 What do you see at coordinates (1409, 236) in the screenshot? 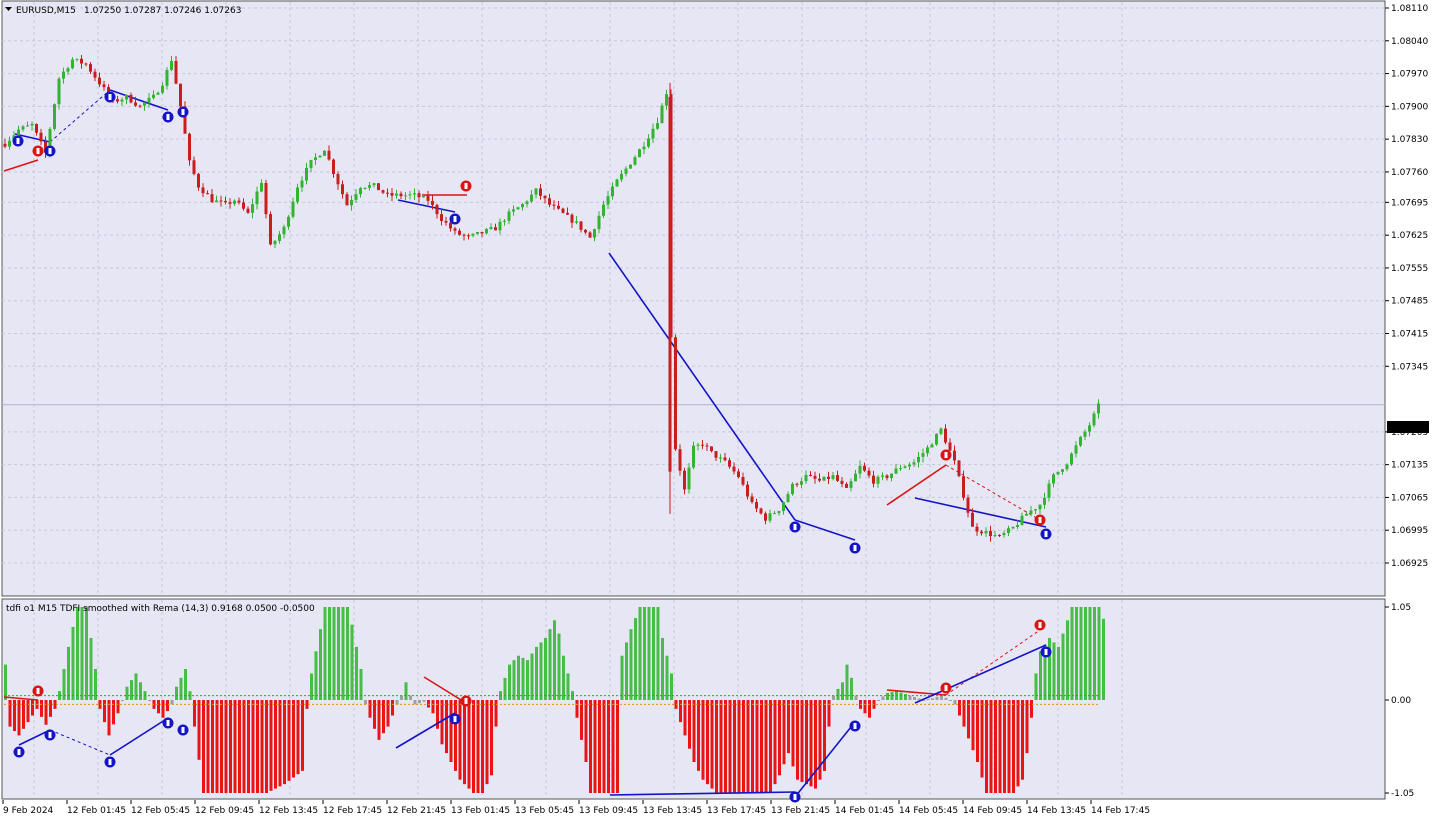
I see `price-axis-label: 1.07625` at bounding box center [1409, 236].